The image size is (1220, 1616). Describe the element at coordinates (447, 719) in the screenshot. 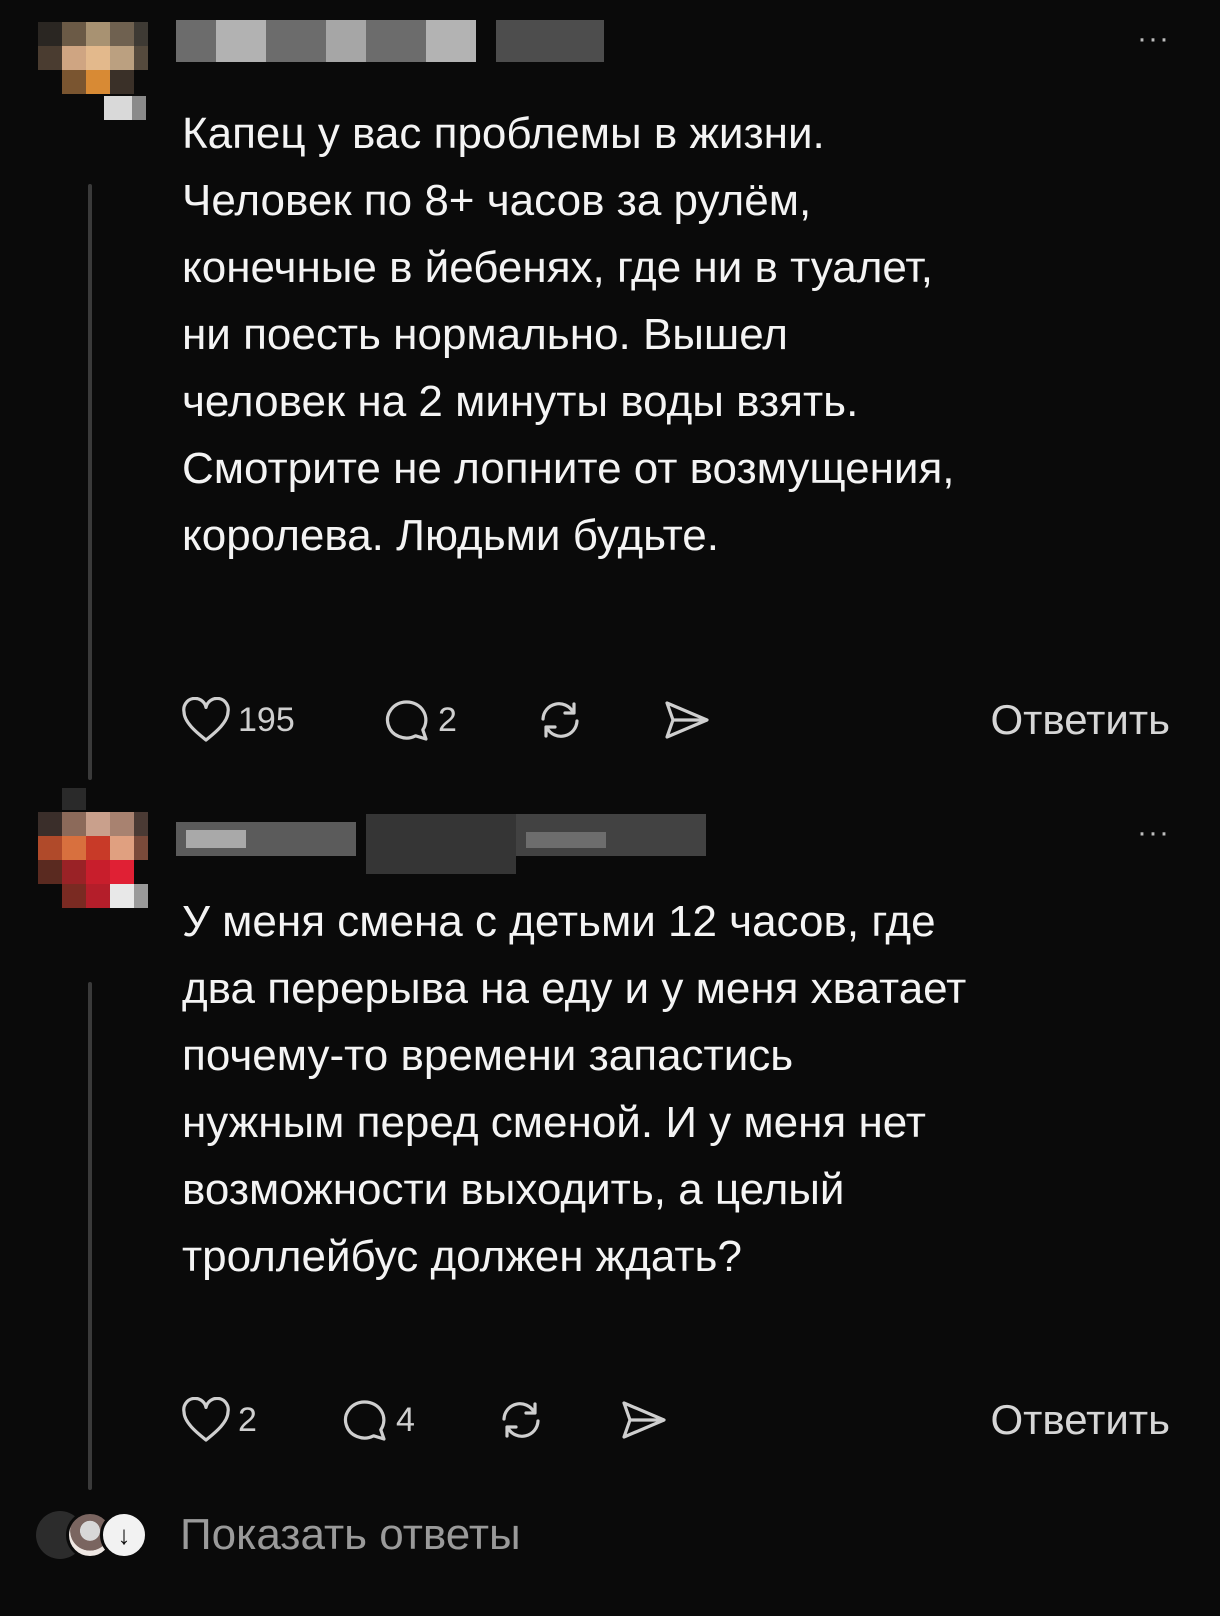

I see `comment-count: 2` at that location.